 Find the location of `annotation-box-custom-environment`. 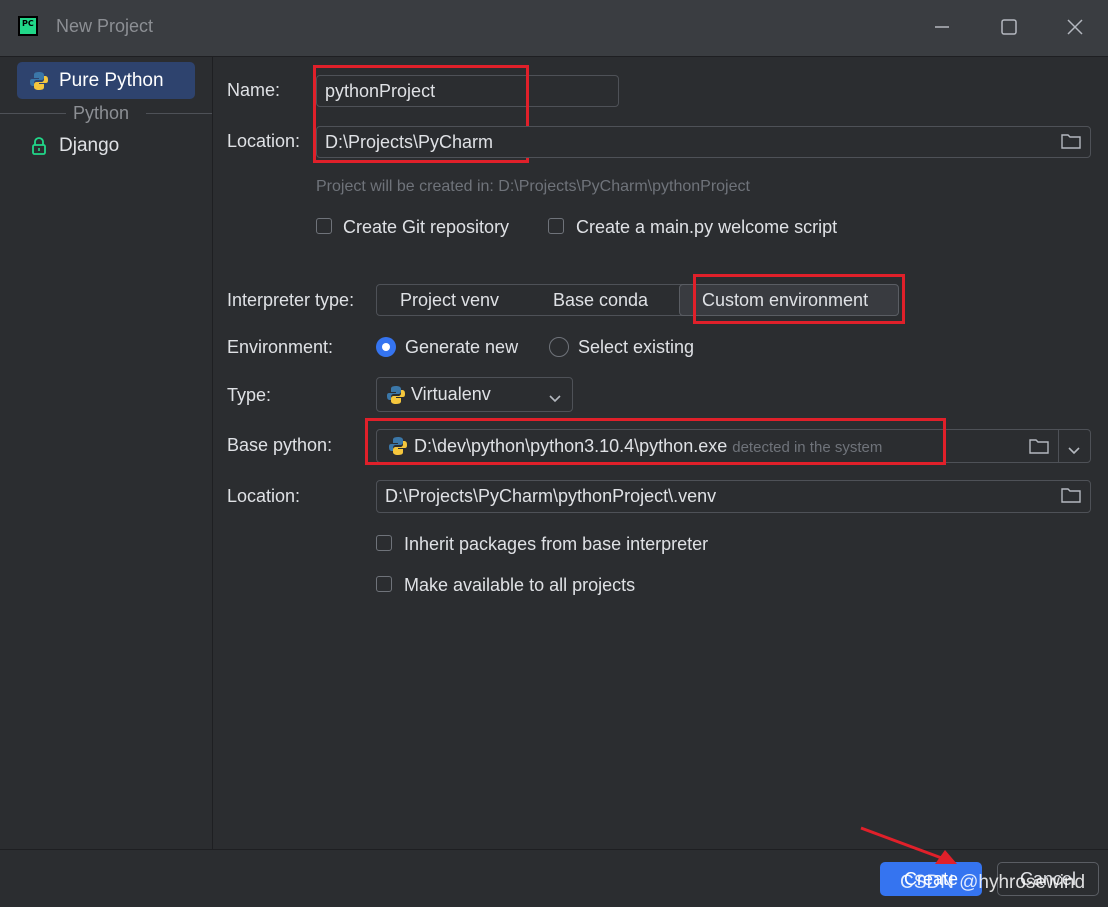

annotation-box-custom-environment is located at coordinates (799, 299).